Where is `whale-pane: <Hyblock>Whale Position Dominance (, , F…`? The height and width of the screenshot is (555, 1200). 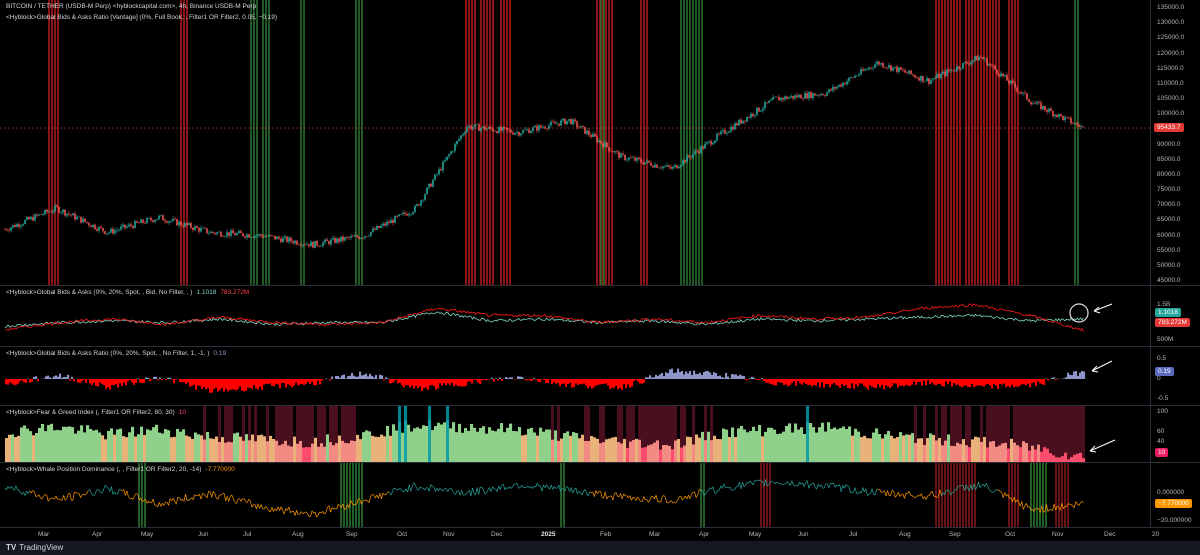
whale-pane: <Hyblock>Whale Position Dominance (, , F… is located at coordinates (575, 495).